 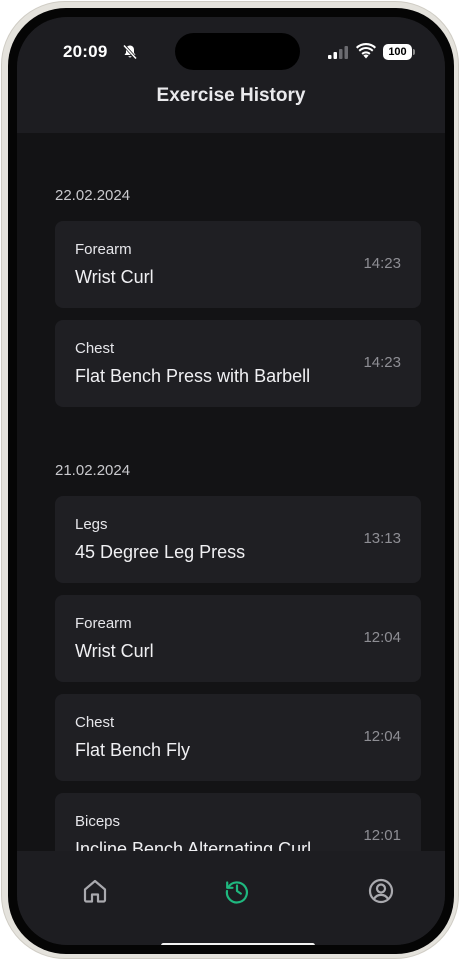 I want to click on tab-bar, so click(x=231, y=898).